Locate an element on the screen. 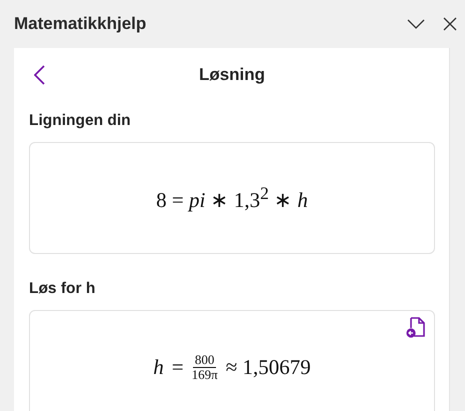  document-icon is located at coordinates (416, 328).